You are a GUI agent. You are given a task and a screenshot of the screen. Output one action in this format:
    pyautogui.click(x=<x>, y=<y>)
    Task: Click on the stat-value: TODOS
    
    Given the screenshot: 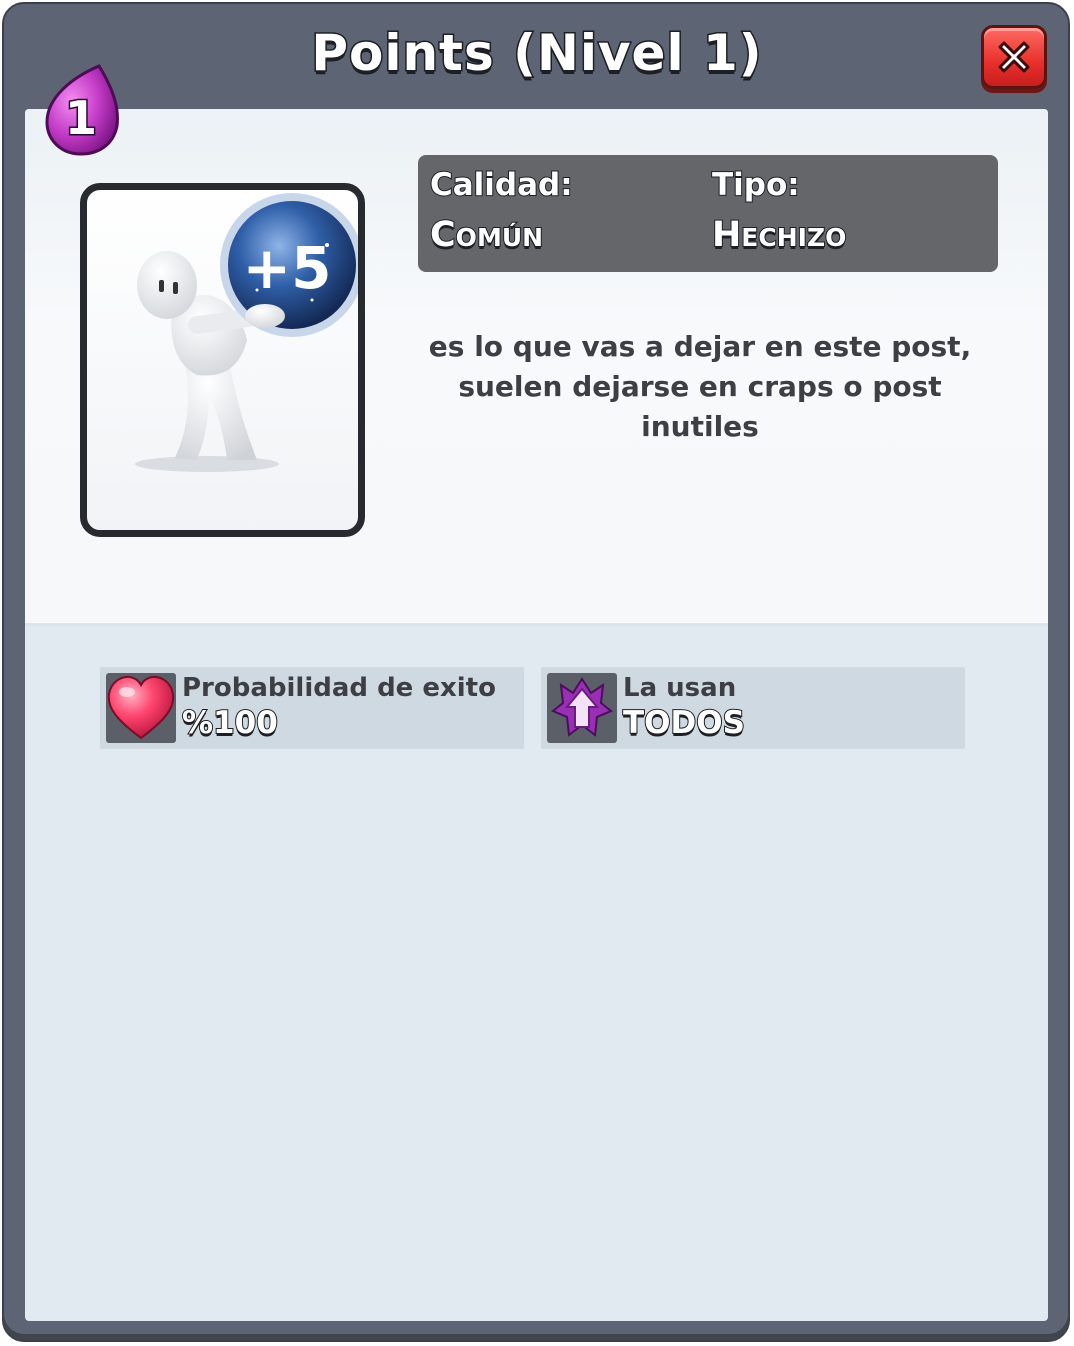 What is the action you would take?
    pyautogui.click(x=684, y=723)
    